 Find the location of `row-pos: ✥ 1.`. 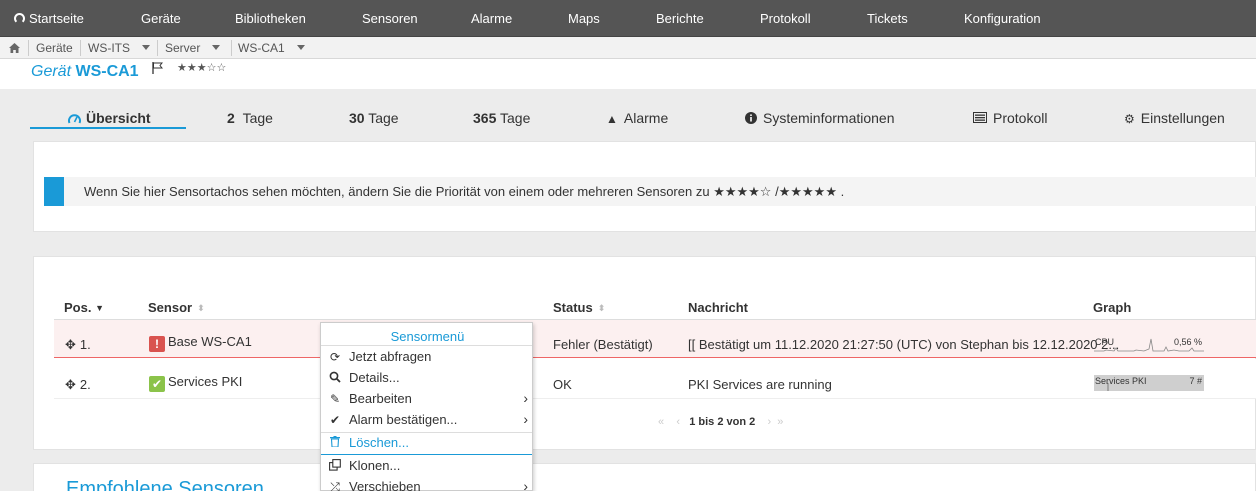

row-pos: ✥ 1. is located at coordinates (78, 345).